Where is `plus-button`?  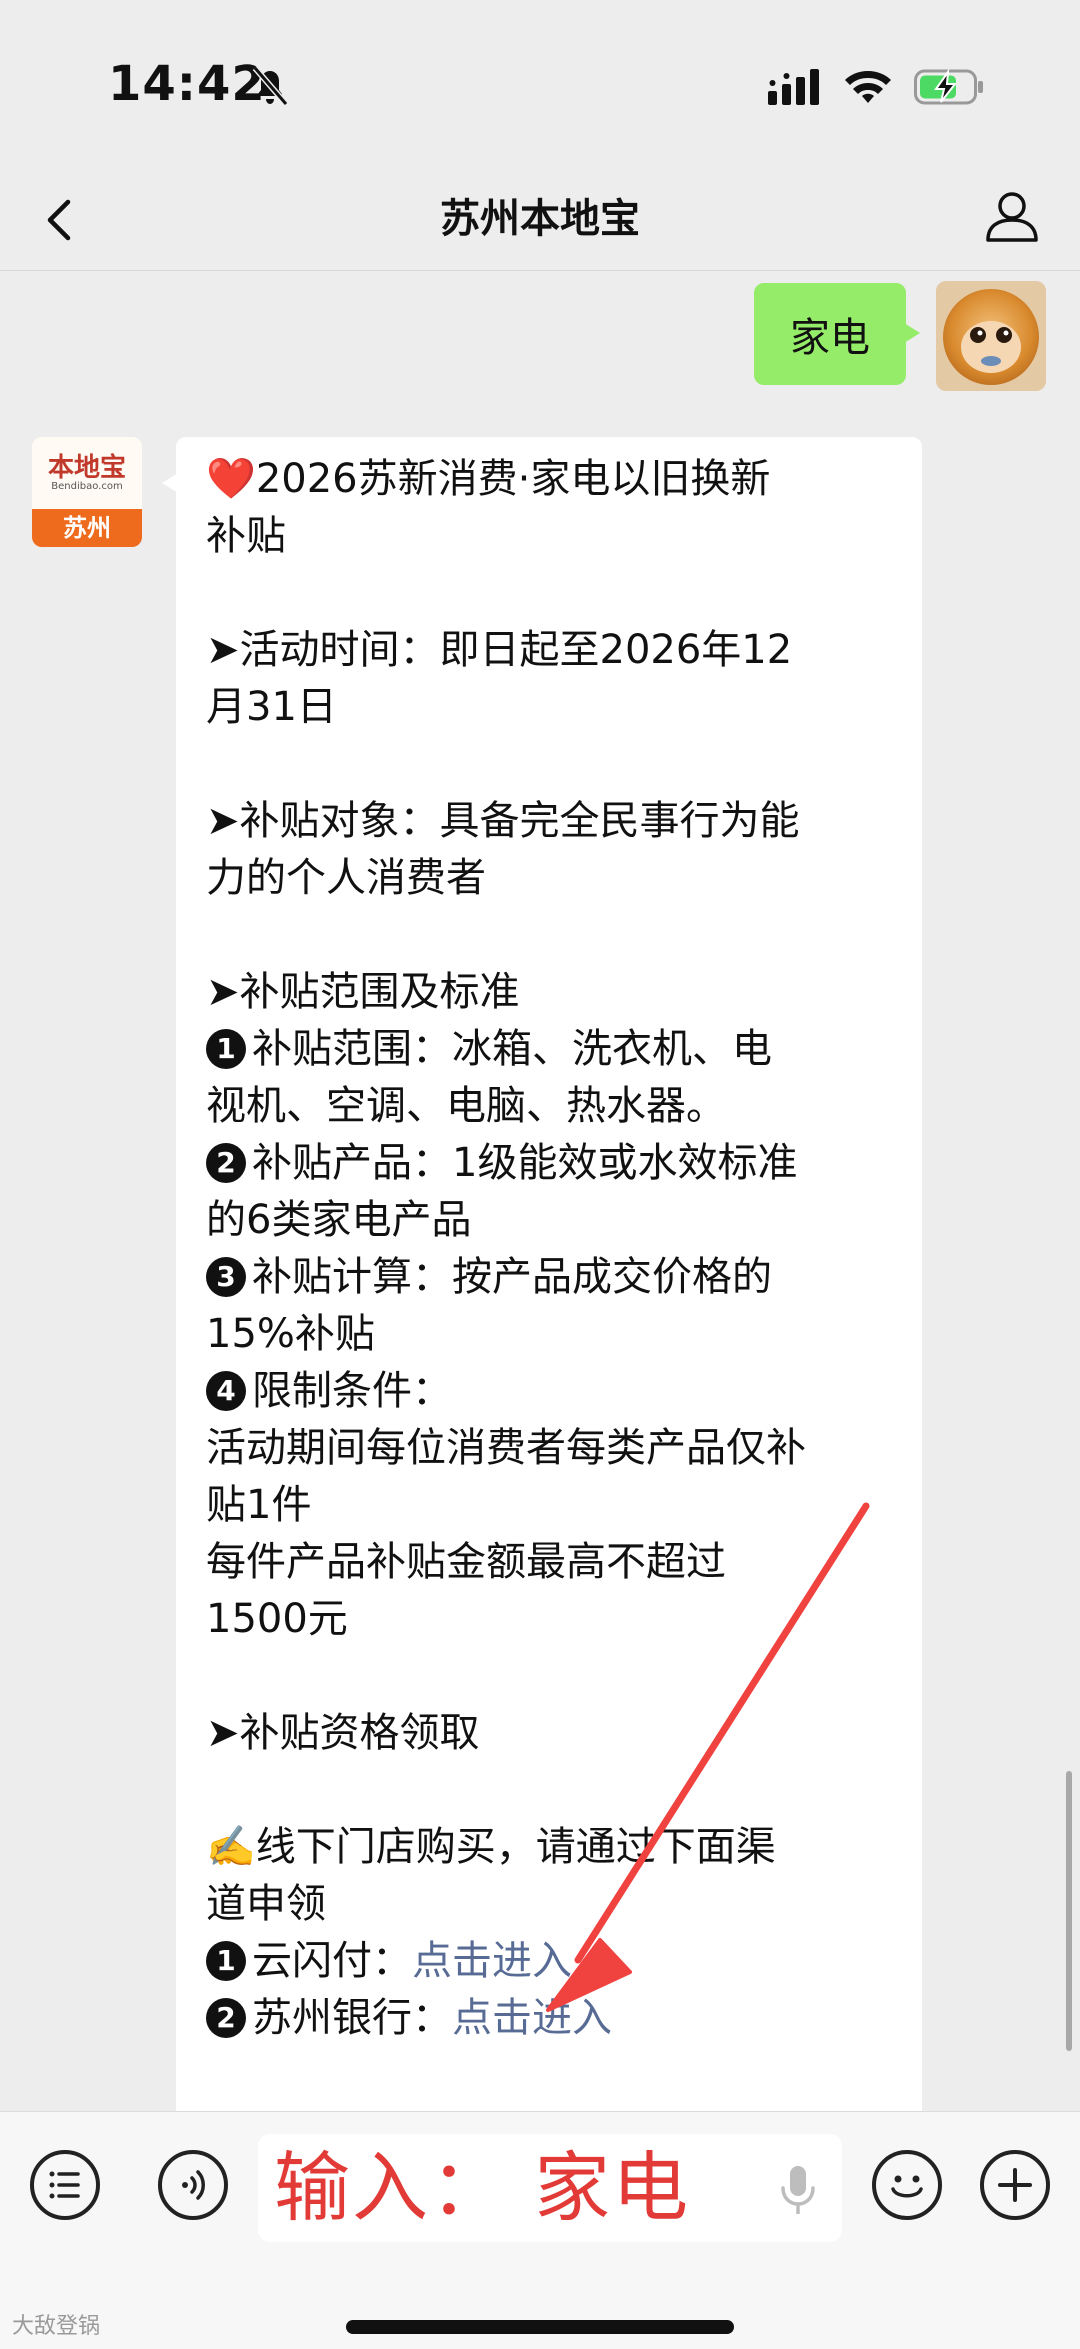 plus-button is located at coordinates (1015, 2185).